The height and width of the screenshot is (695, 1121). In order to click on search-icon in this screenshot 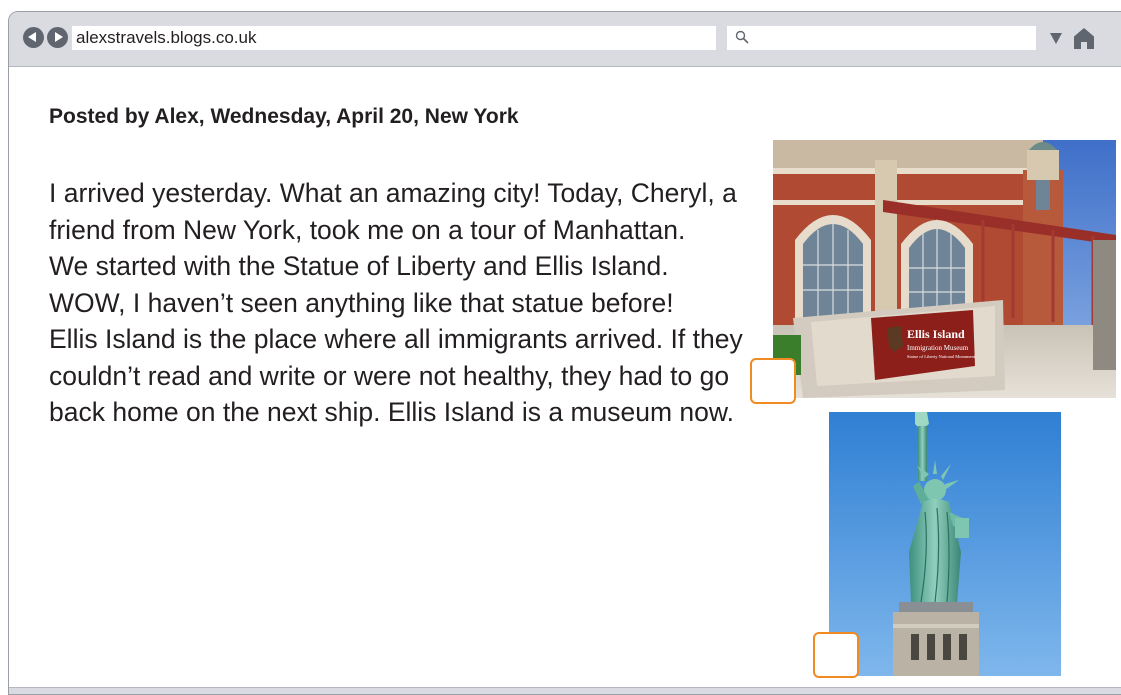, I will do `click(742, 37)`.